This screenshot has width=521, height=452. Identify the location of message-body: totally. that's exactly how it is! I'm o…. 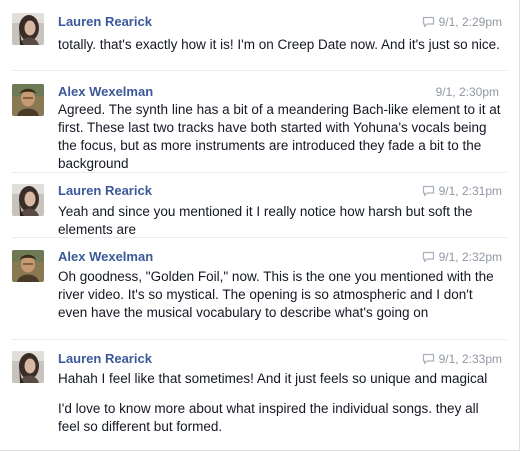
(280, 45).